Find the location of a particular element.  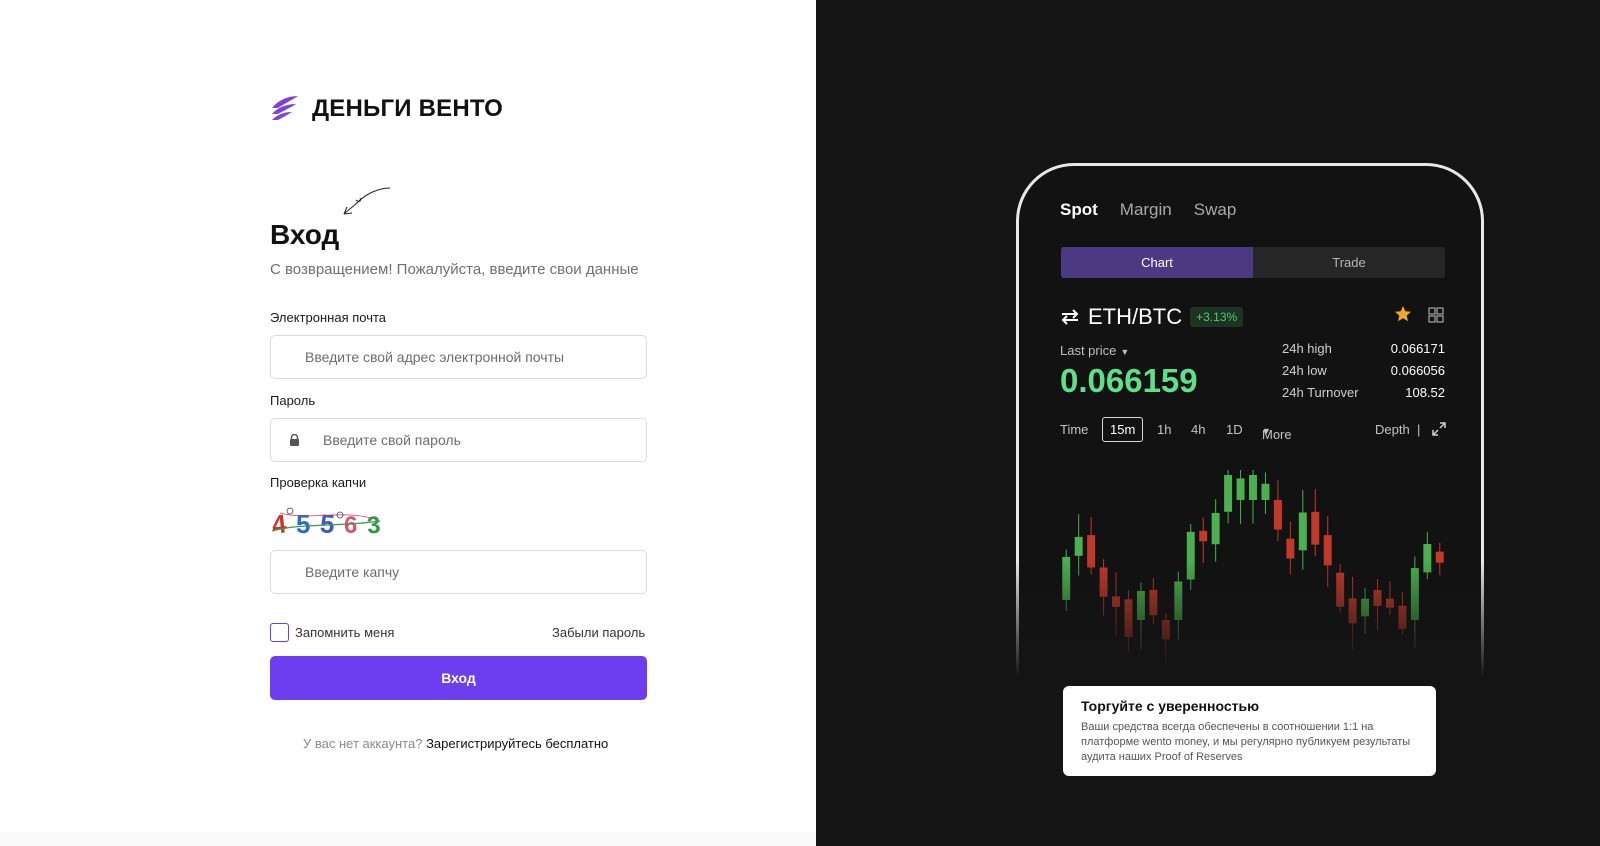

expand-icon is located at coordinates (1439, 429).